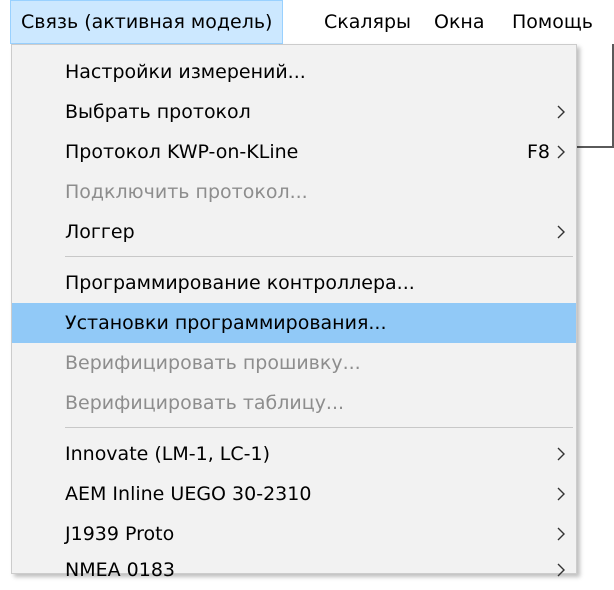  Describe the element at coordinates (100, 232) in the screenshot. I see `menu-item-label: Логгер` at that location.